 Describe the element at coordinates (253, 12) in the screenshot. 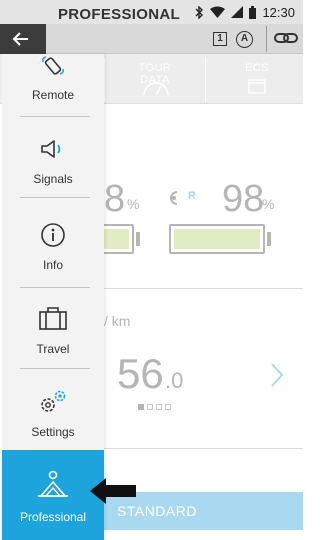

I see `battery-icon` at that location.